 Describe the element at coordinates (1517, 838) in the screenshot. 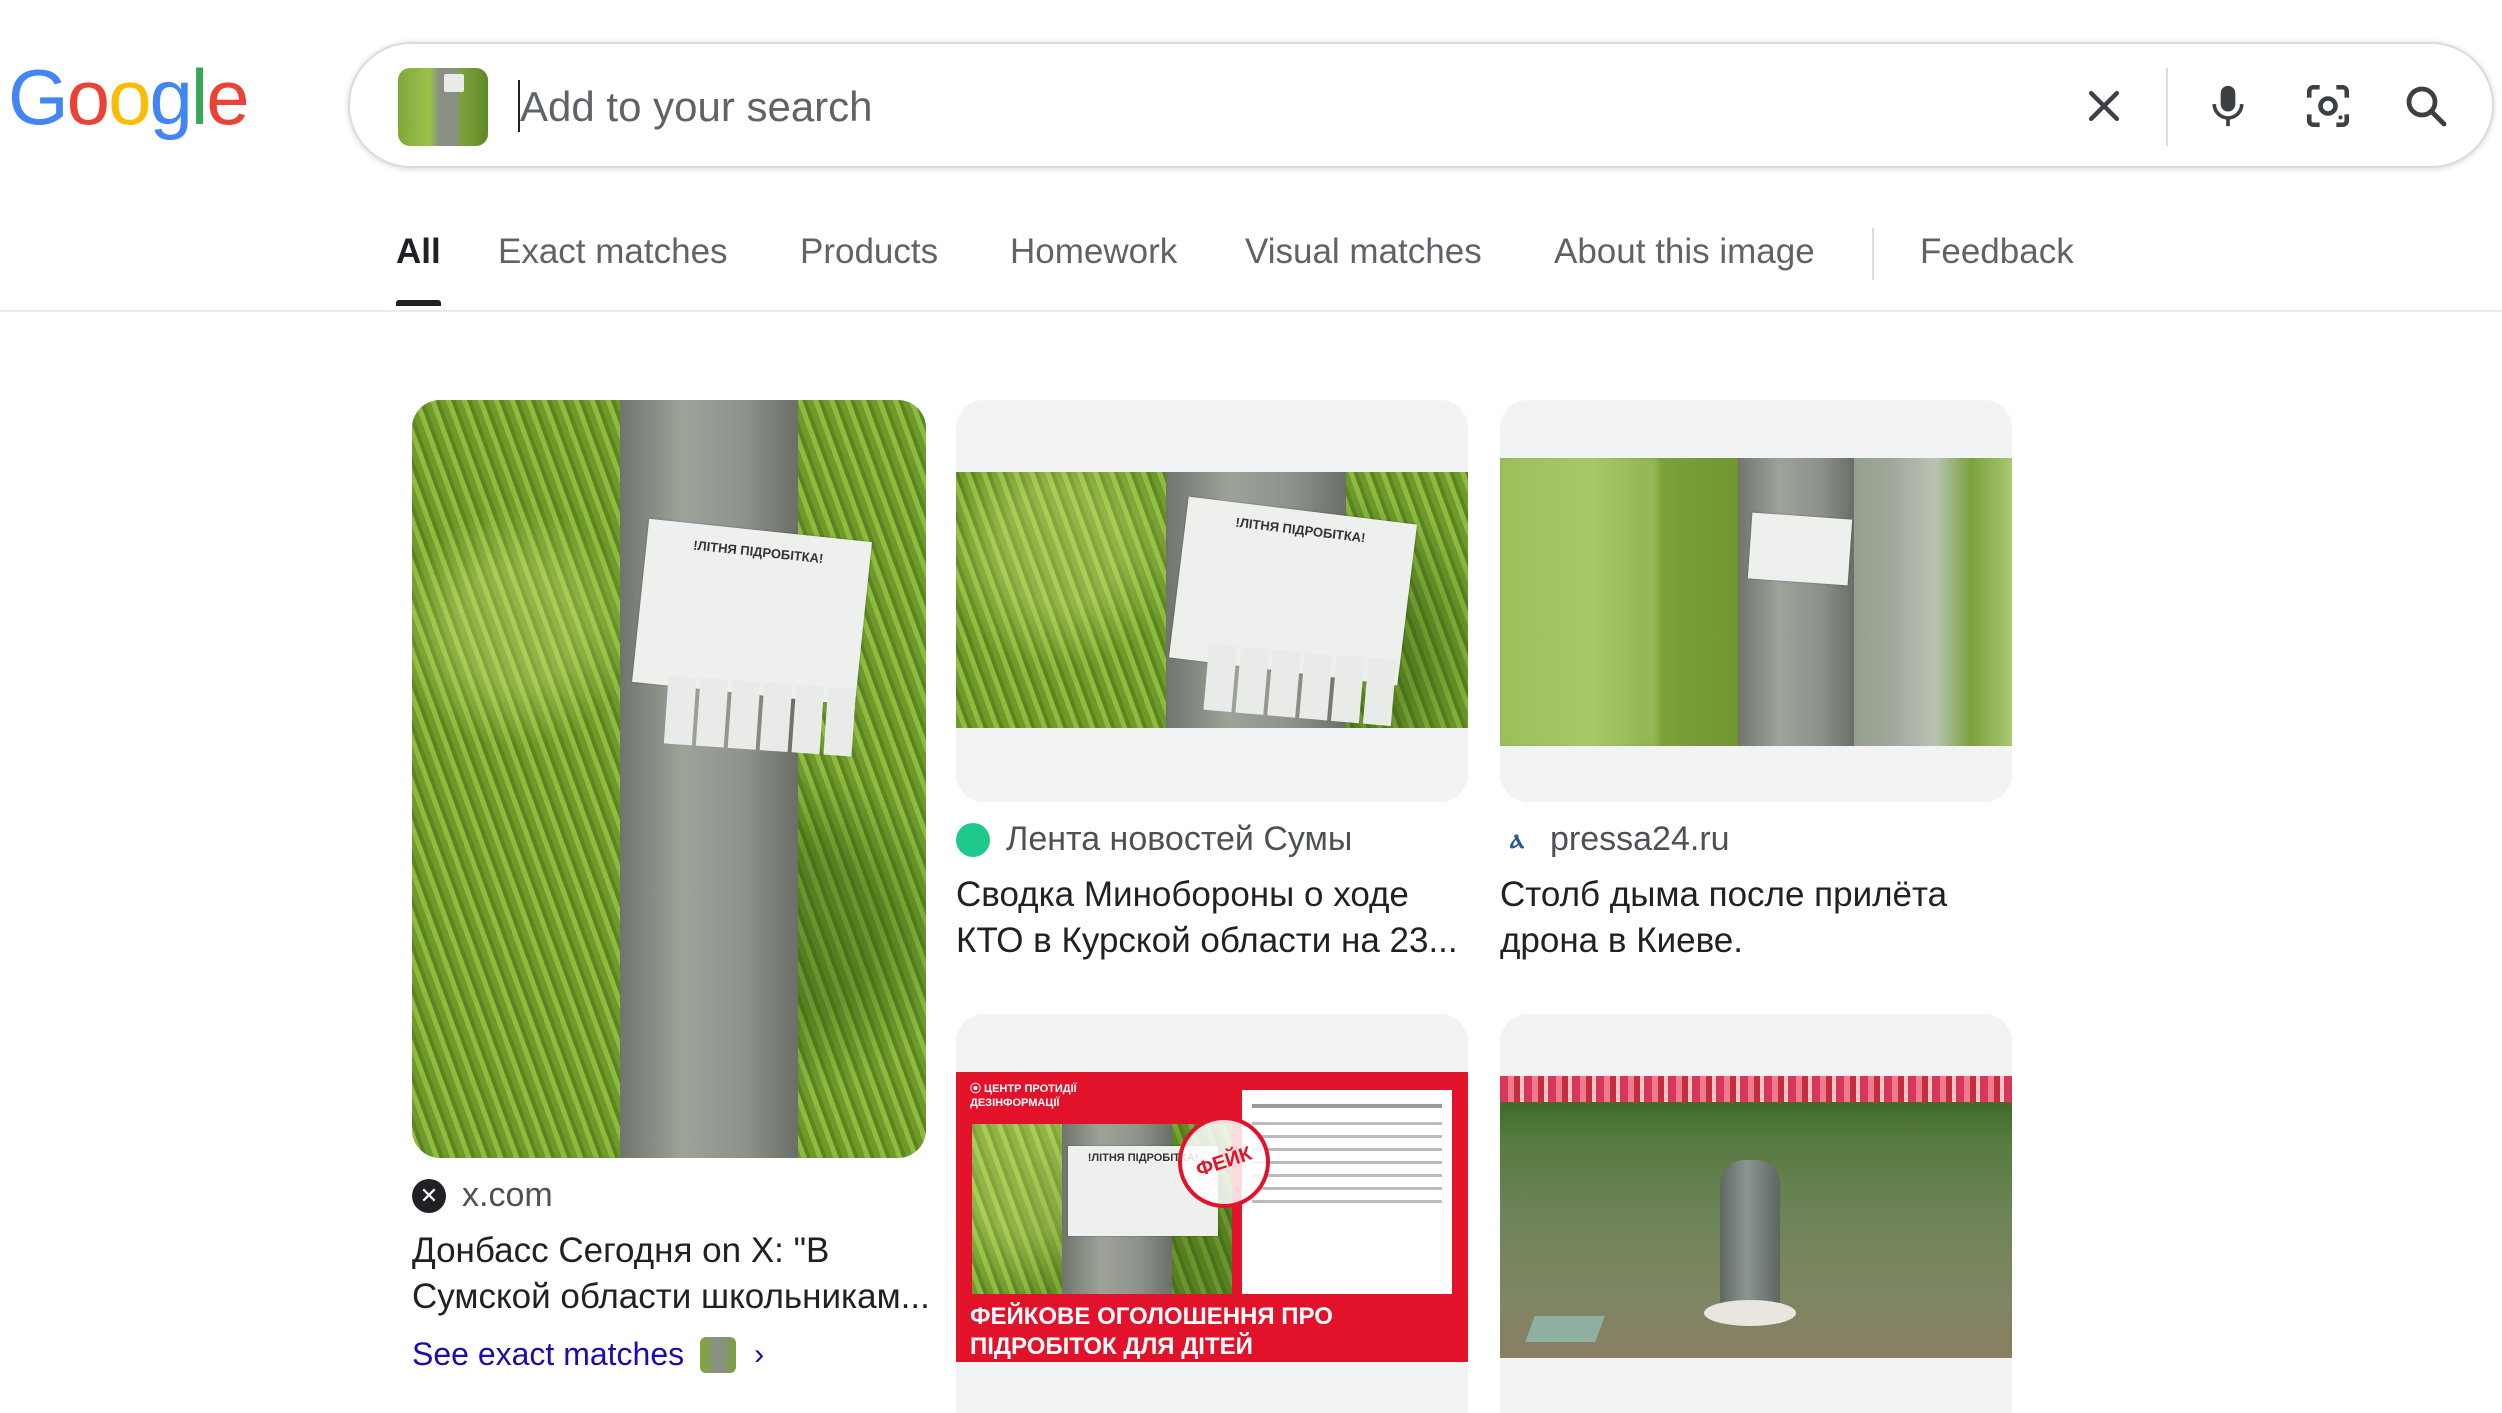

I see `pressa24-favicon-icon: ⲁ` at that location.